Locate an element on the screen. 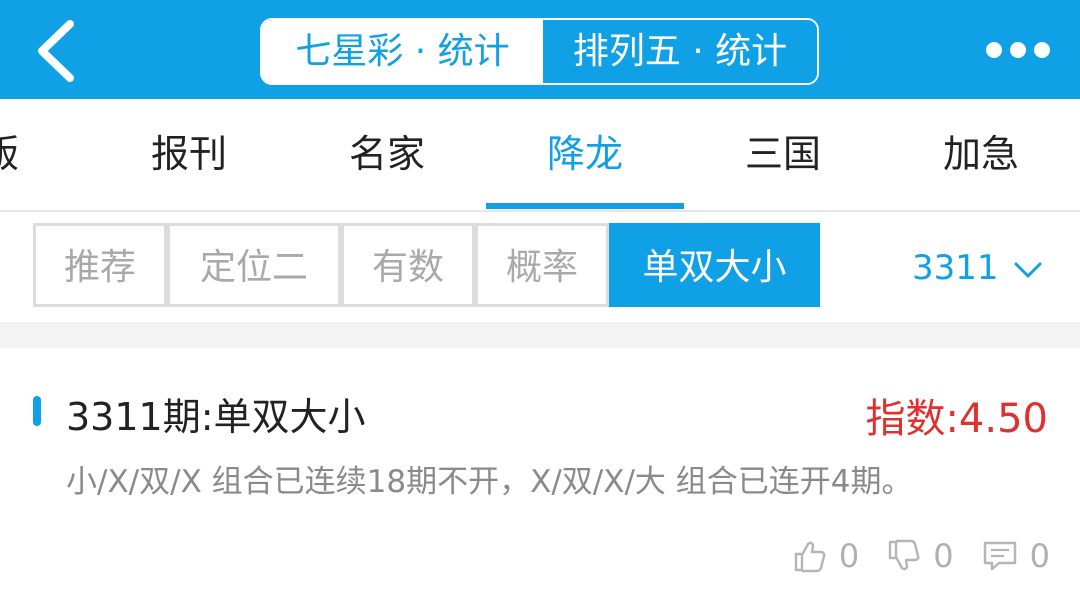 The height and width of the screenshot is (616, 1080). segment-qixingcai: 七星彩 · 统计 is located at coordinates (402, 51).